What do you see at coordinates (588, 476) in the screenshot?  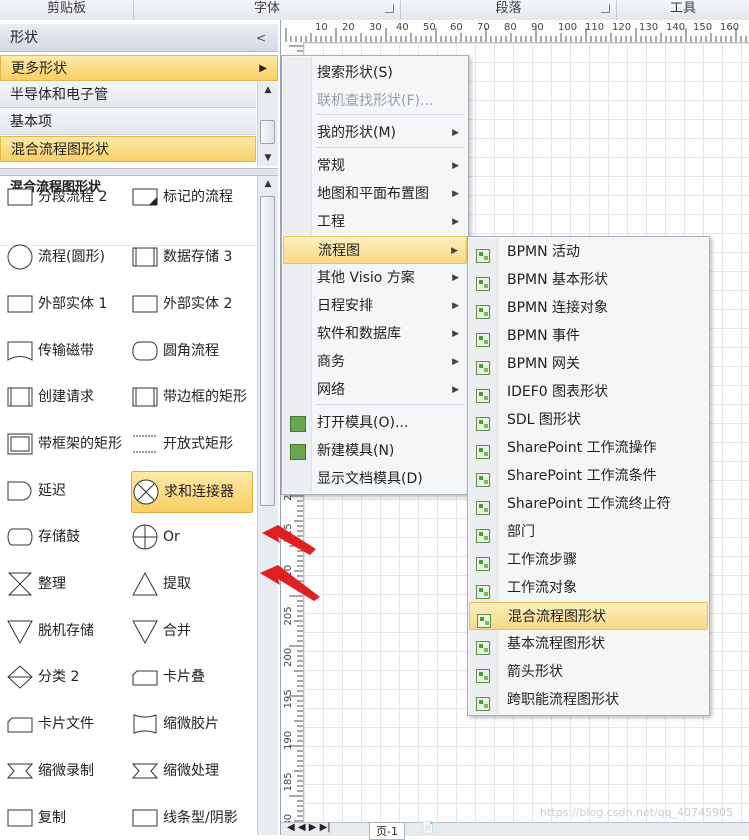 I see `submenu-item: SharePoint 工作流条件` at bounding box center [588, 476].